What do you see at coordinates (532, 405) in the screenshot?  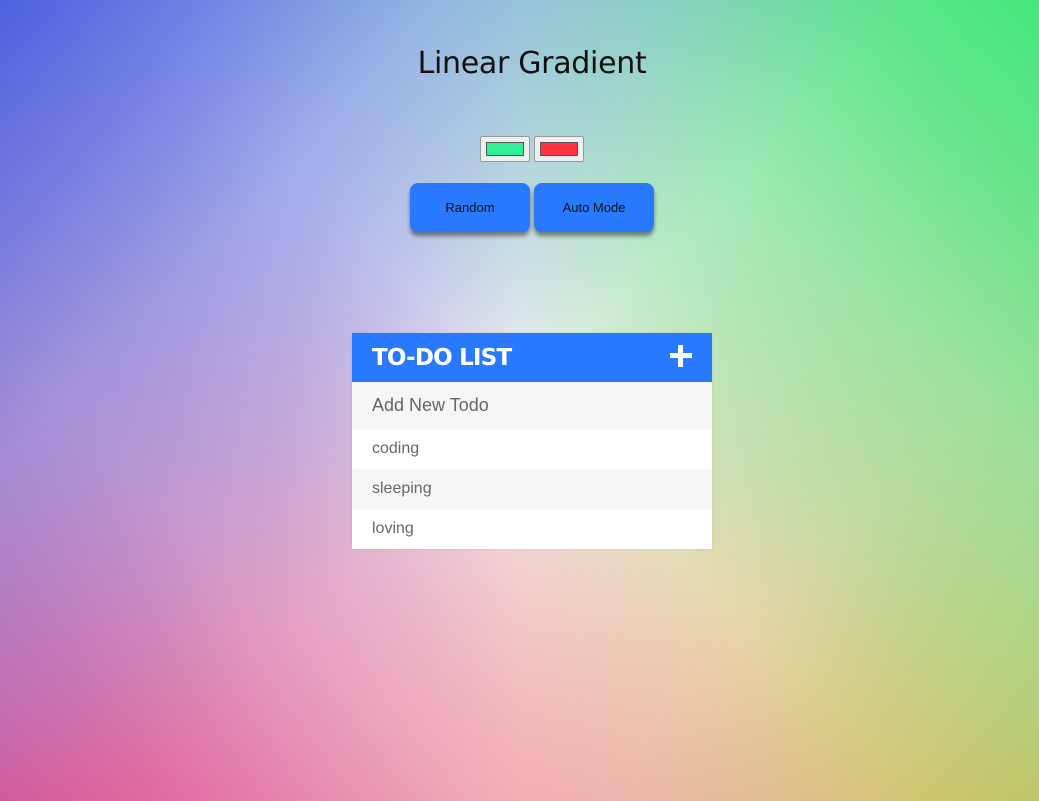 I see `add-todo-input` at bounding box center [532, 405].